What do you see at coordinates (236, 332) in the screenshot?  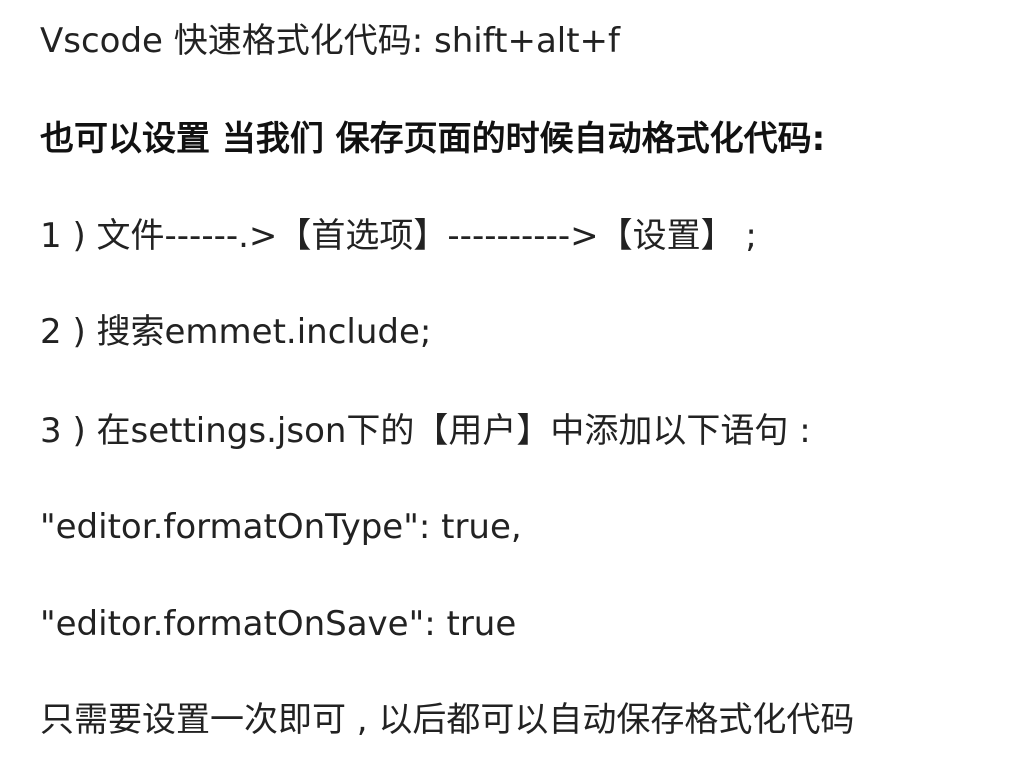 I see `step-2-line: 2 ) 搜索emmet.include;` at bounding box center [236, 332].